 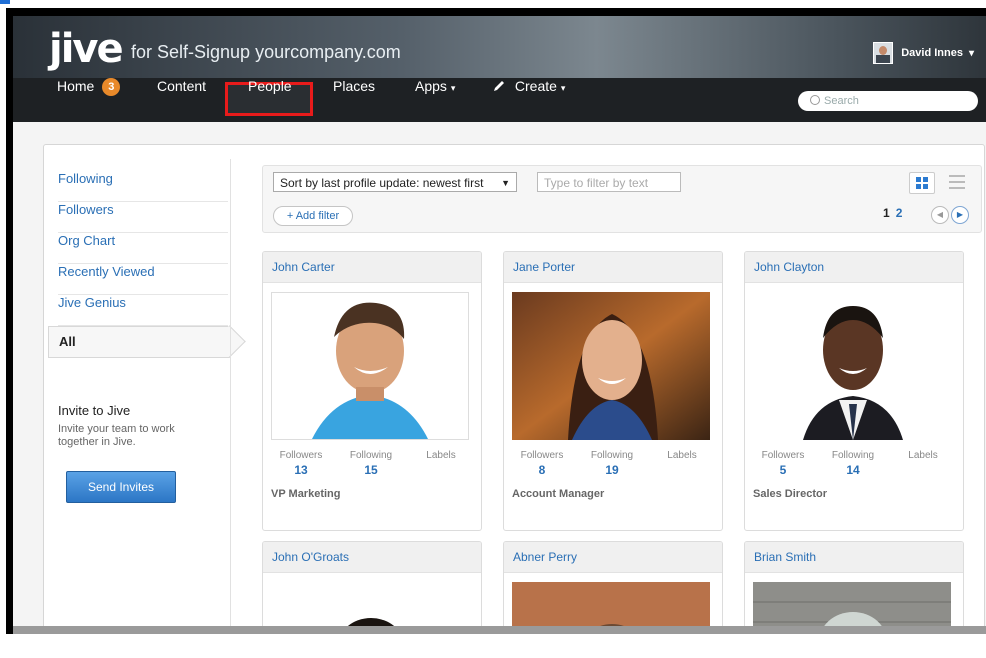 I want to click on person-card: John O'Groats, so click(x=372, y=583).